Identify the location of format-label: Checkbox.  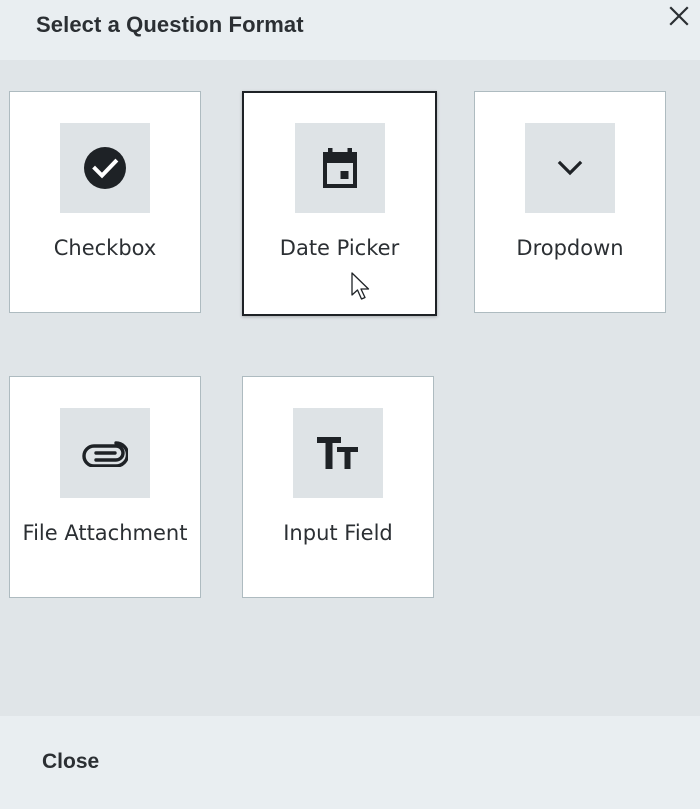
(105, 248).